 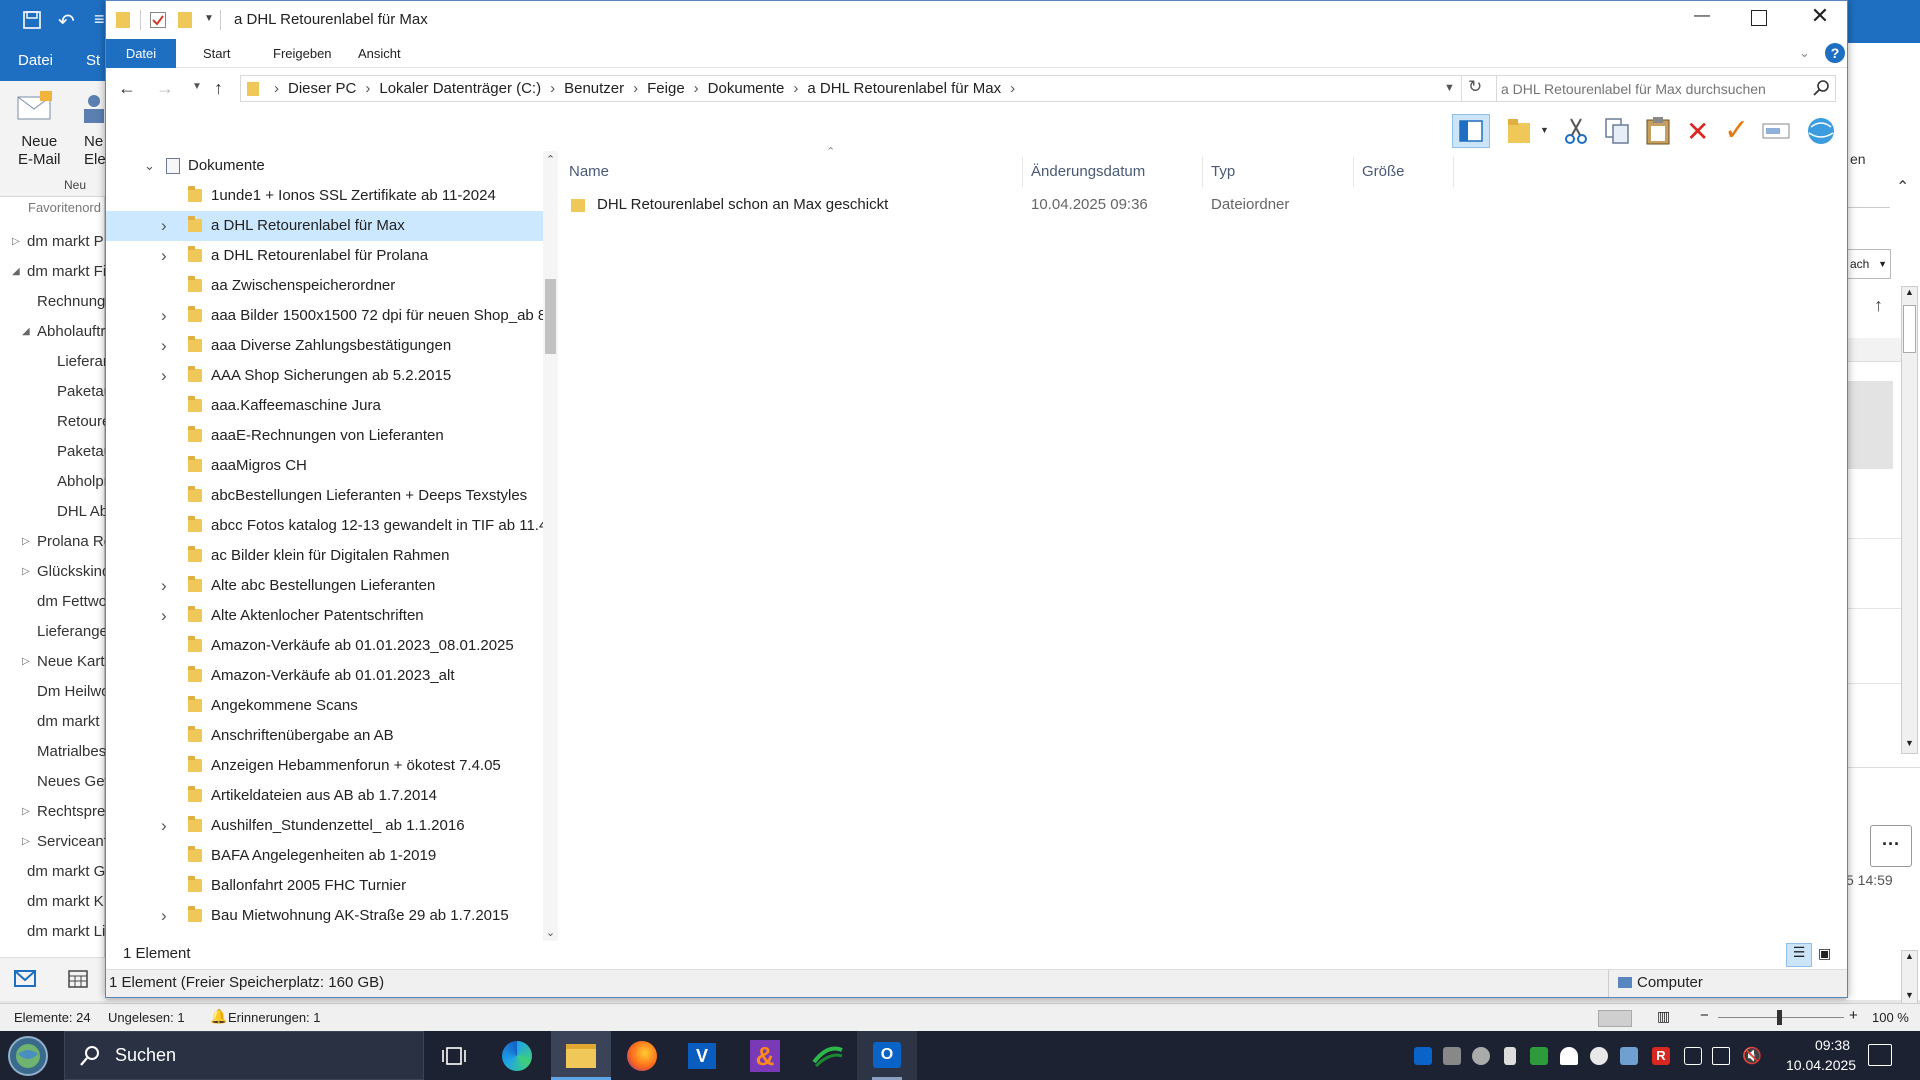 I want to click on tree-item: aaaMigros CH, so click(x=324, y=466).